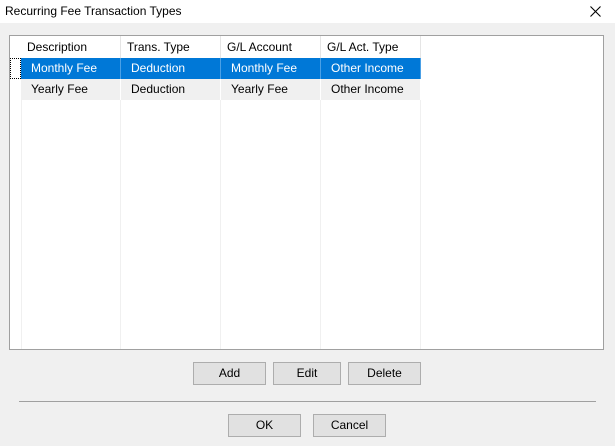 The width and height of the screenshot is (615, 446). What do you see at coordinates (15, 68) in the screenshot?
I see `row-selector-current` at bounding box center [15, 68].